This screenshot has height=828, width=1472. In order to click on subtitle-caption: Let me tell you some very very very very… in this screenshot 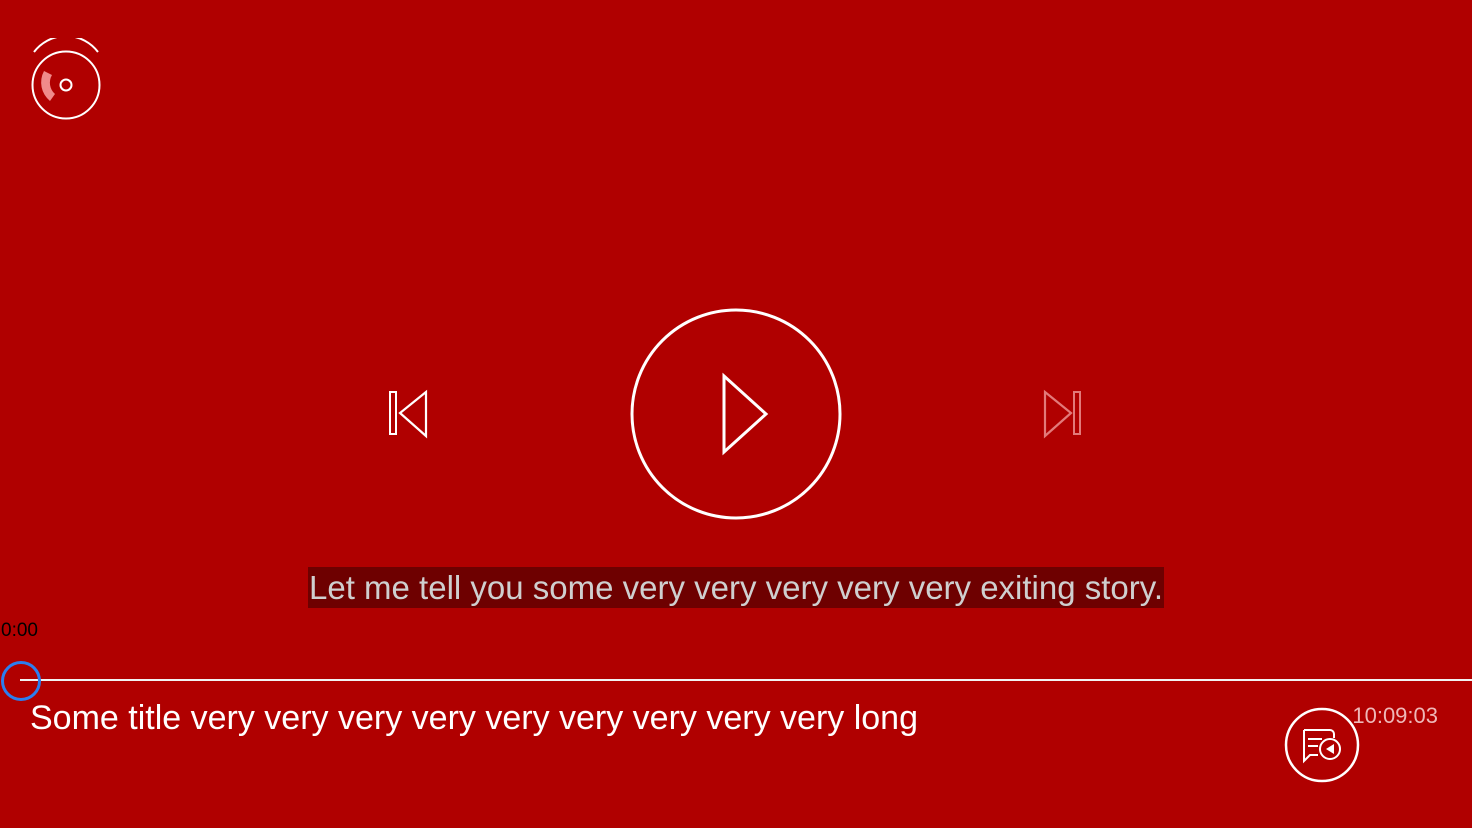, I will do `click(736, 587)`.